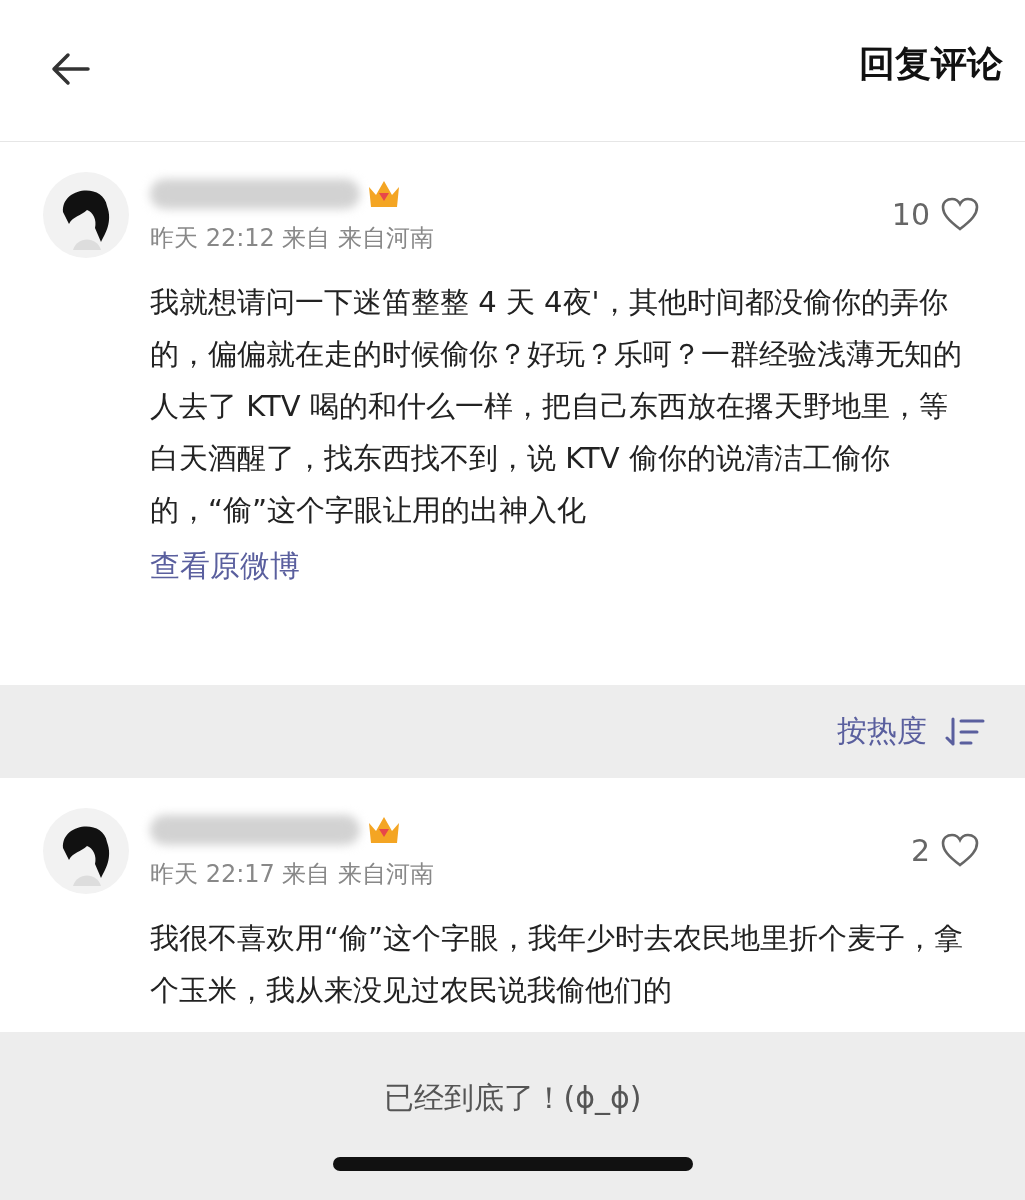  I want to click on back-arrow-icon, so click(70, 68).